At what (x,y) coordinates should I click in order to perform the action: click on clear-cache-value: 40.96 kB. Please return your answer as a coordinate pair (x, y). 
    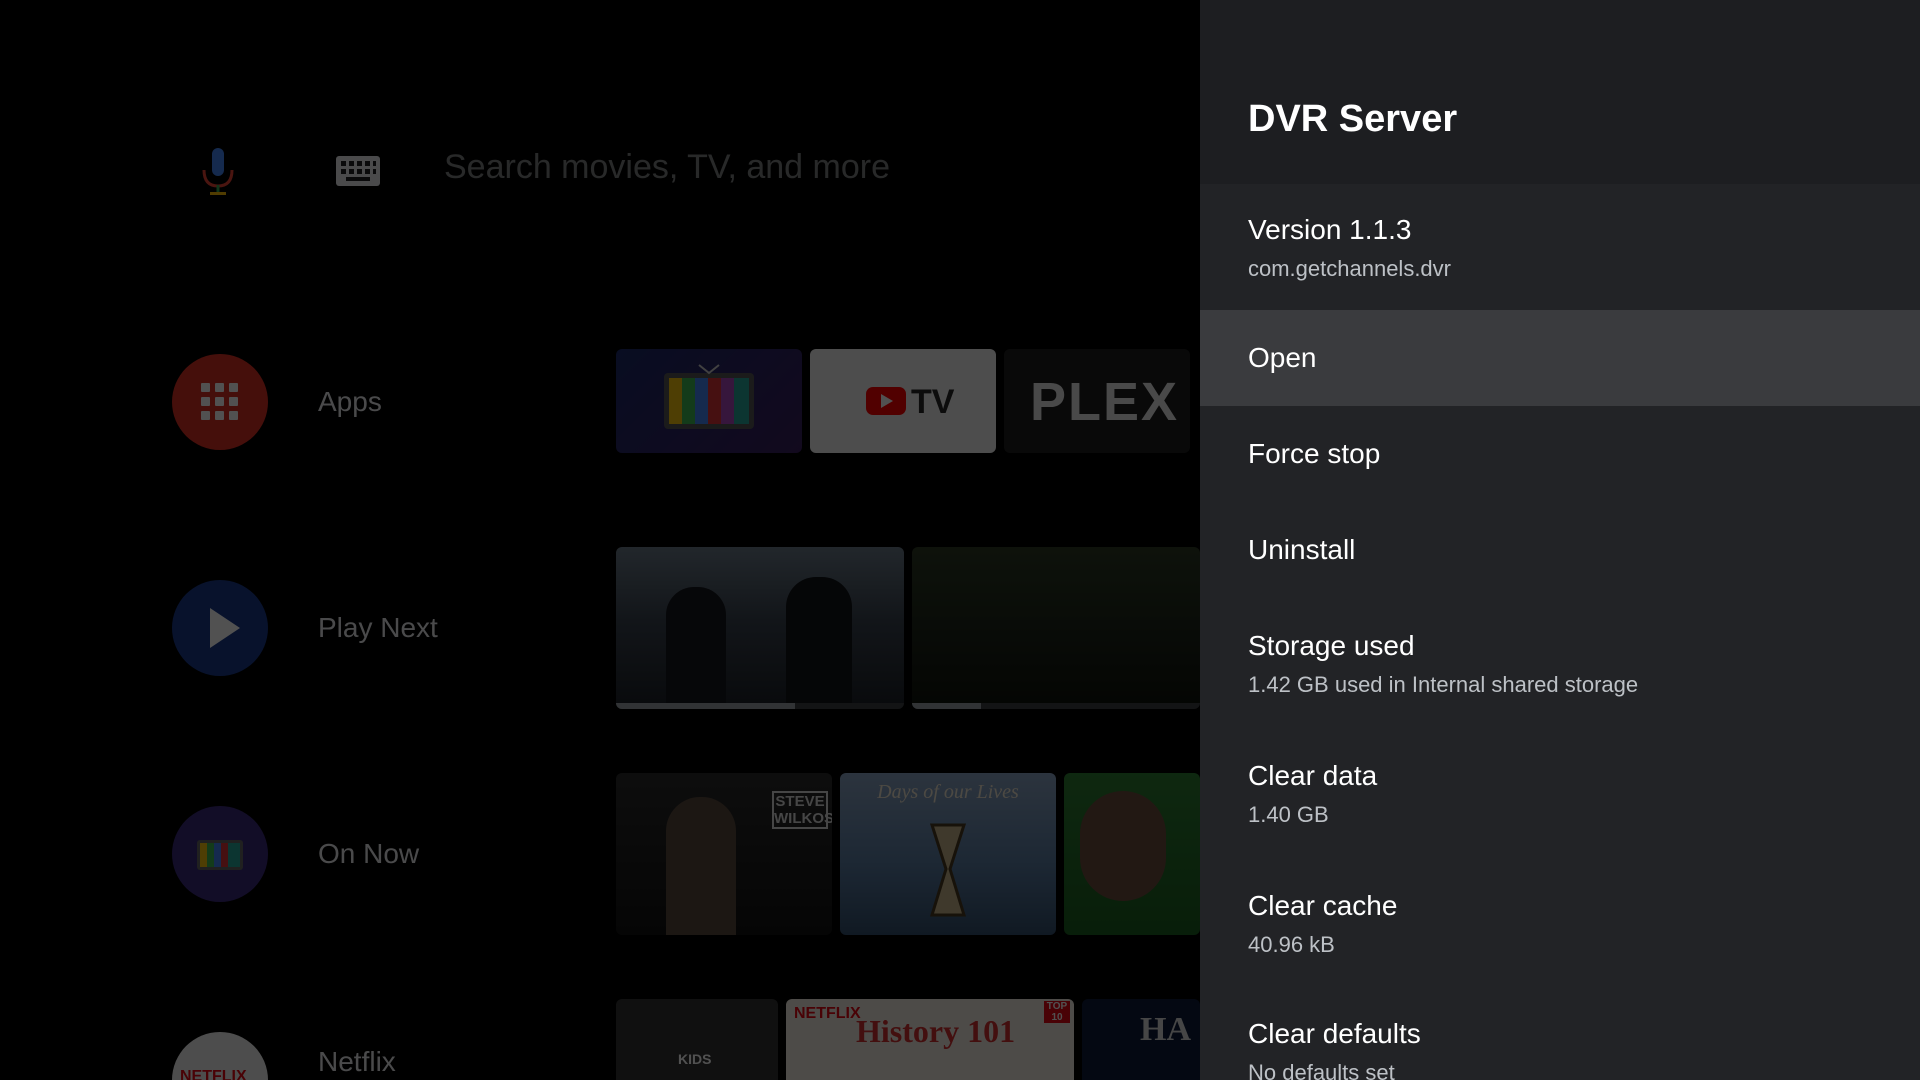
    Looking at the image, I should click on (1291, 944).